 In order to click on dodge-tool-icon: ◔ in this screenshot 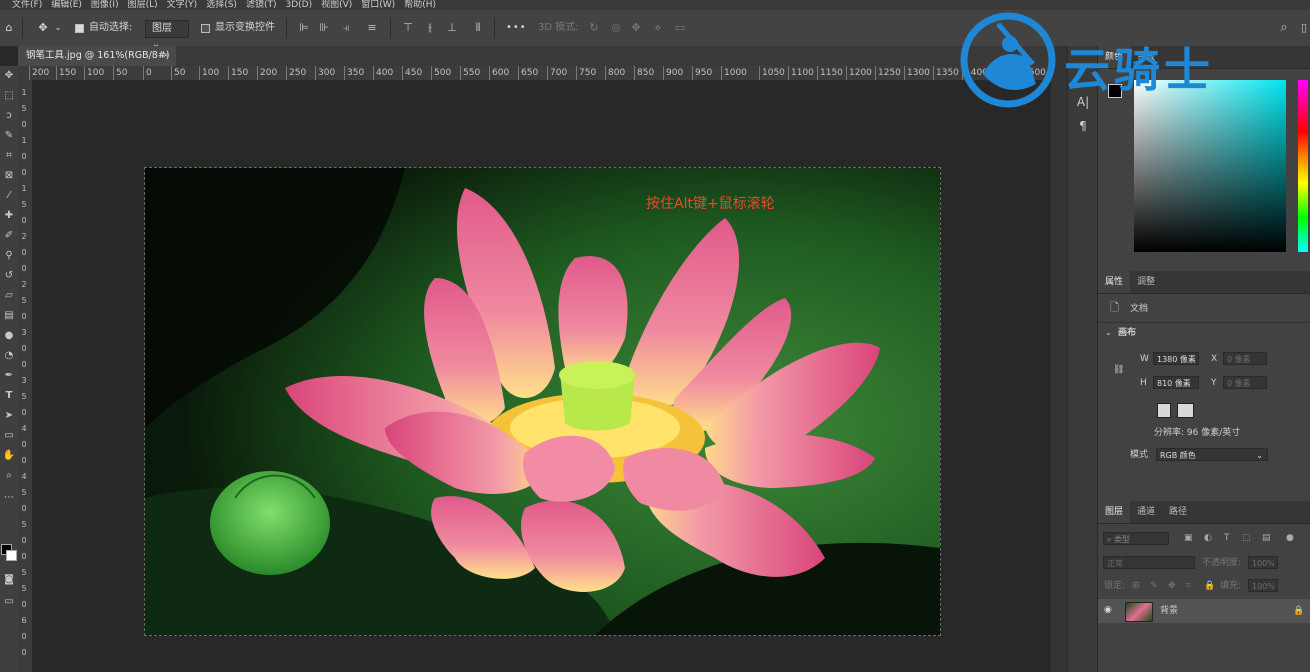, I will do `click(9, 356)`.